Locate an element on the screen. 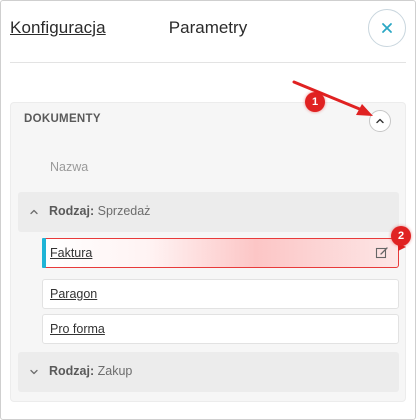  chevron-down-icon is located at coordinates (34, 372).